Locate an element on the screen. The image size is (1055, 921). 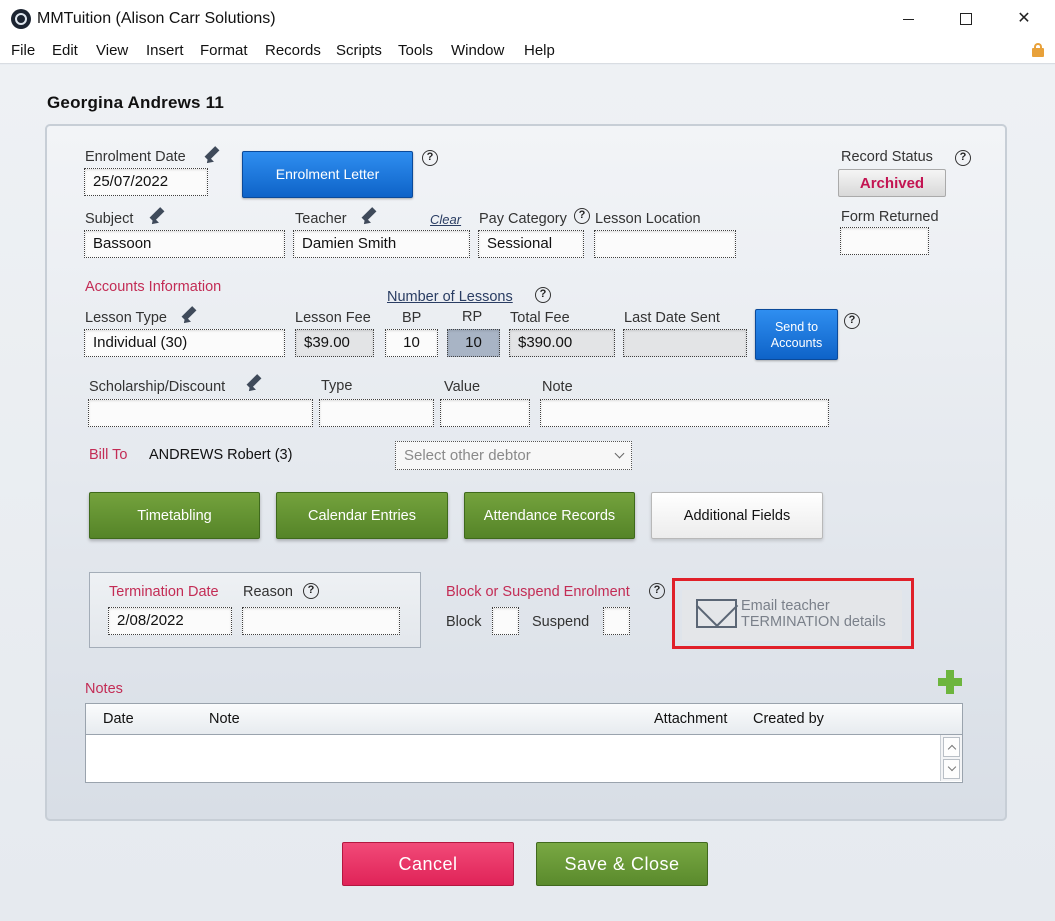
lock-icon is located at coordinates (1038, 50).